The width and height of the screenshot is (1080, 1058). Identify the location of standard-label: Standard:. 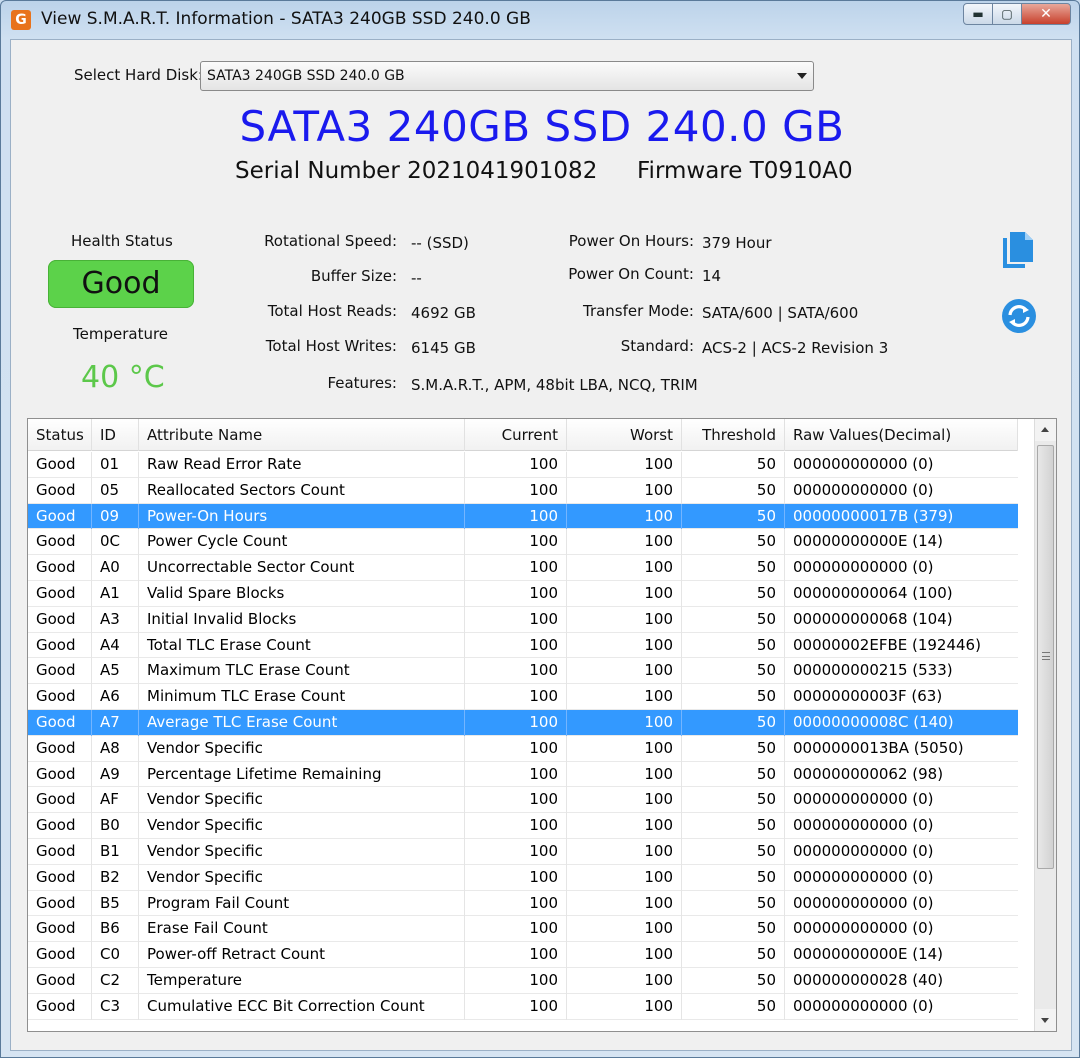
(657, 346).